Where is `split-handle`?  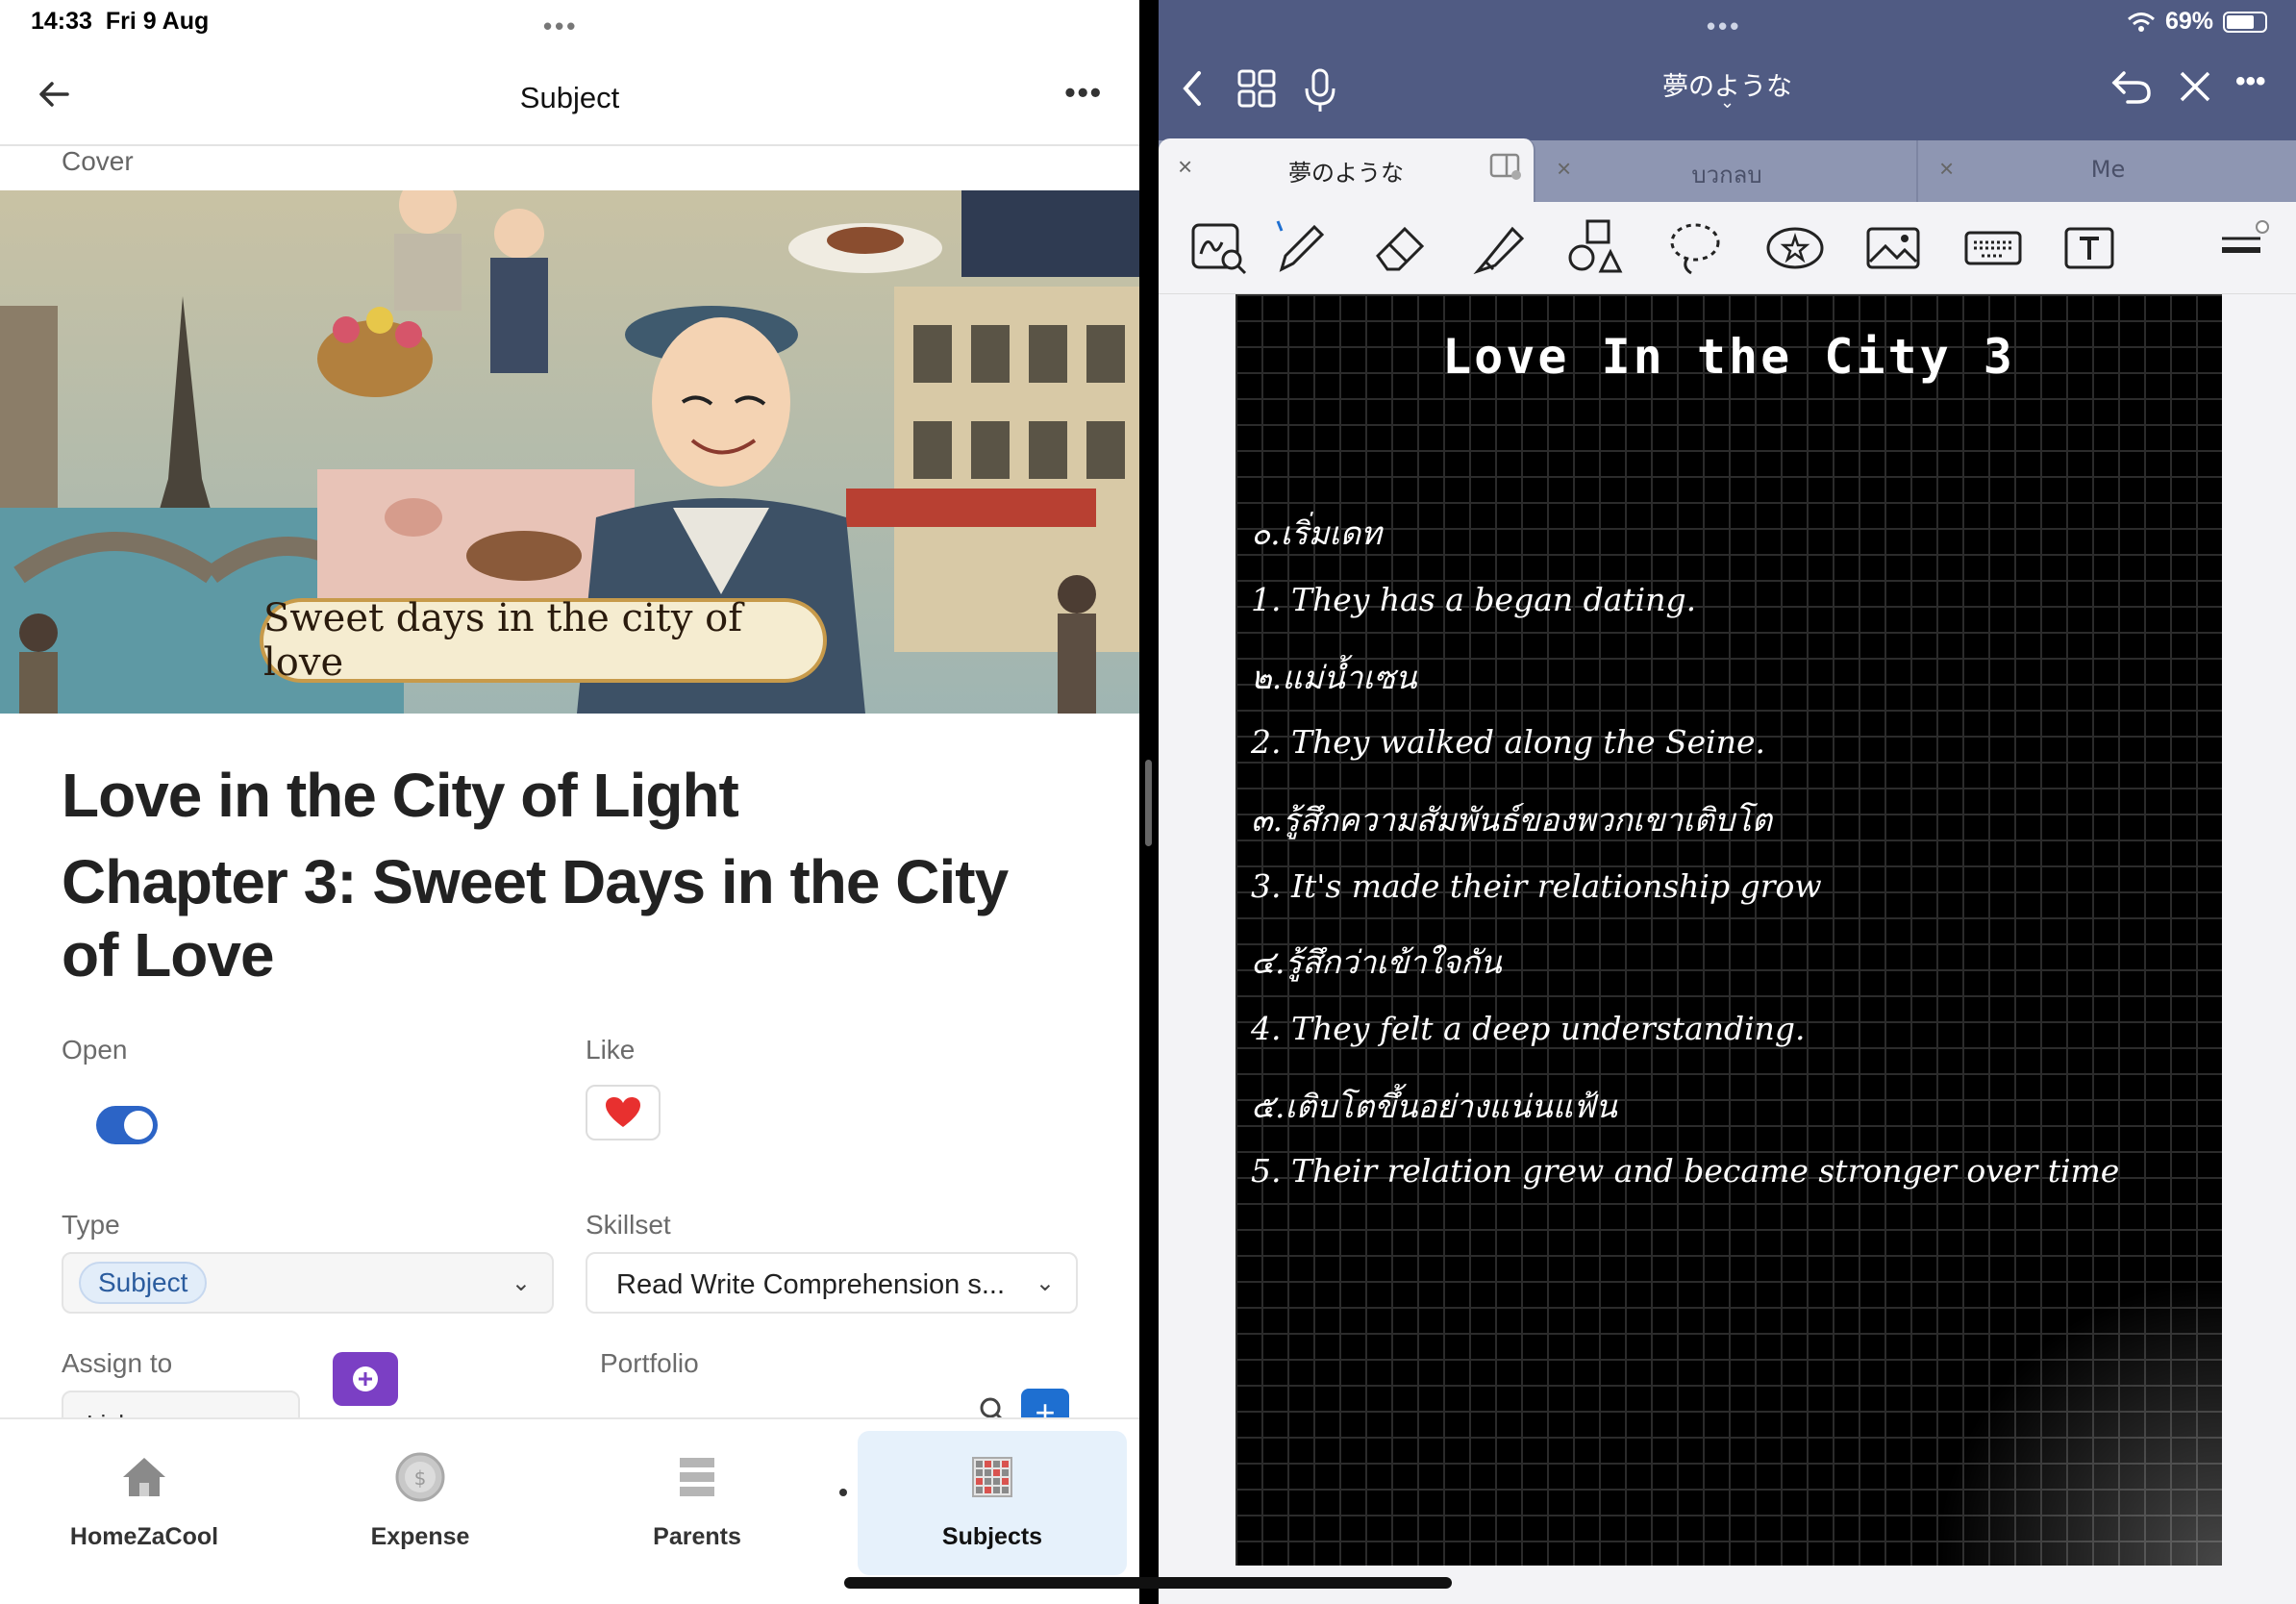
split-handle is located at coordinates (1148, 803).